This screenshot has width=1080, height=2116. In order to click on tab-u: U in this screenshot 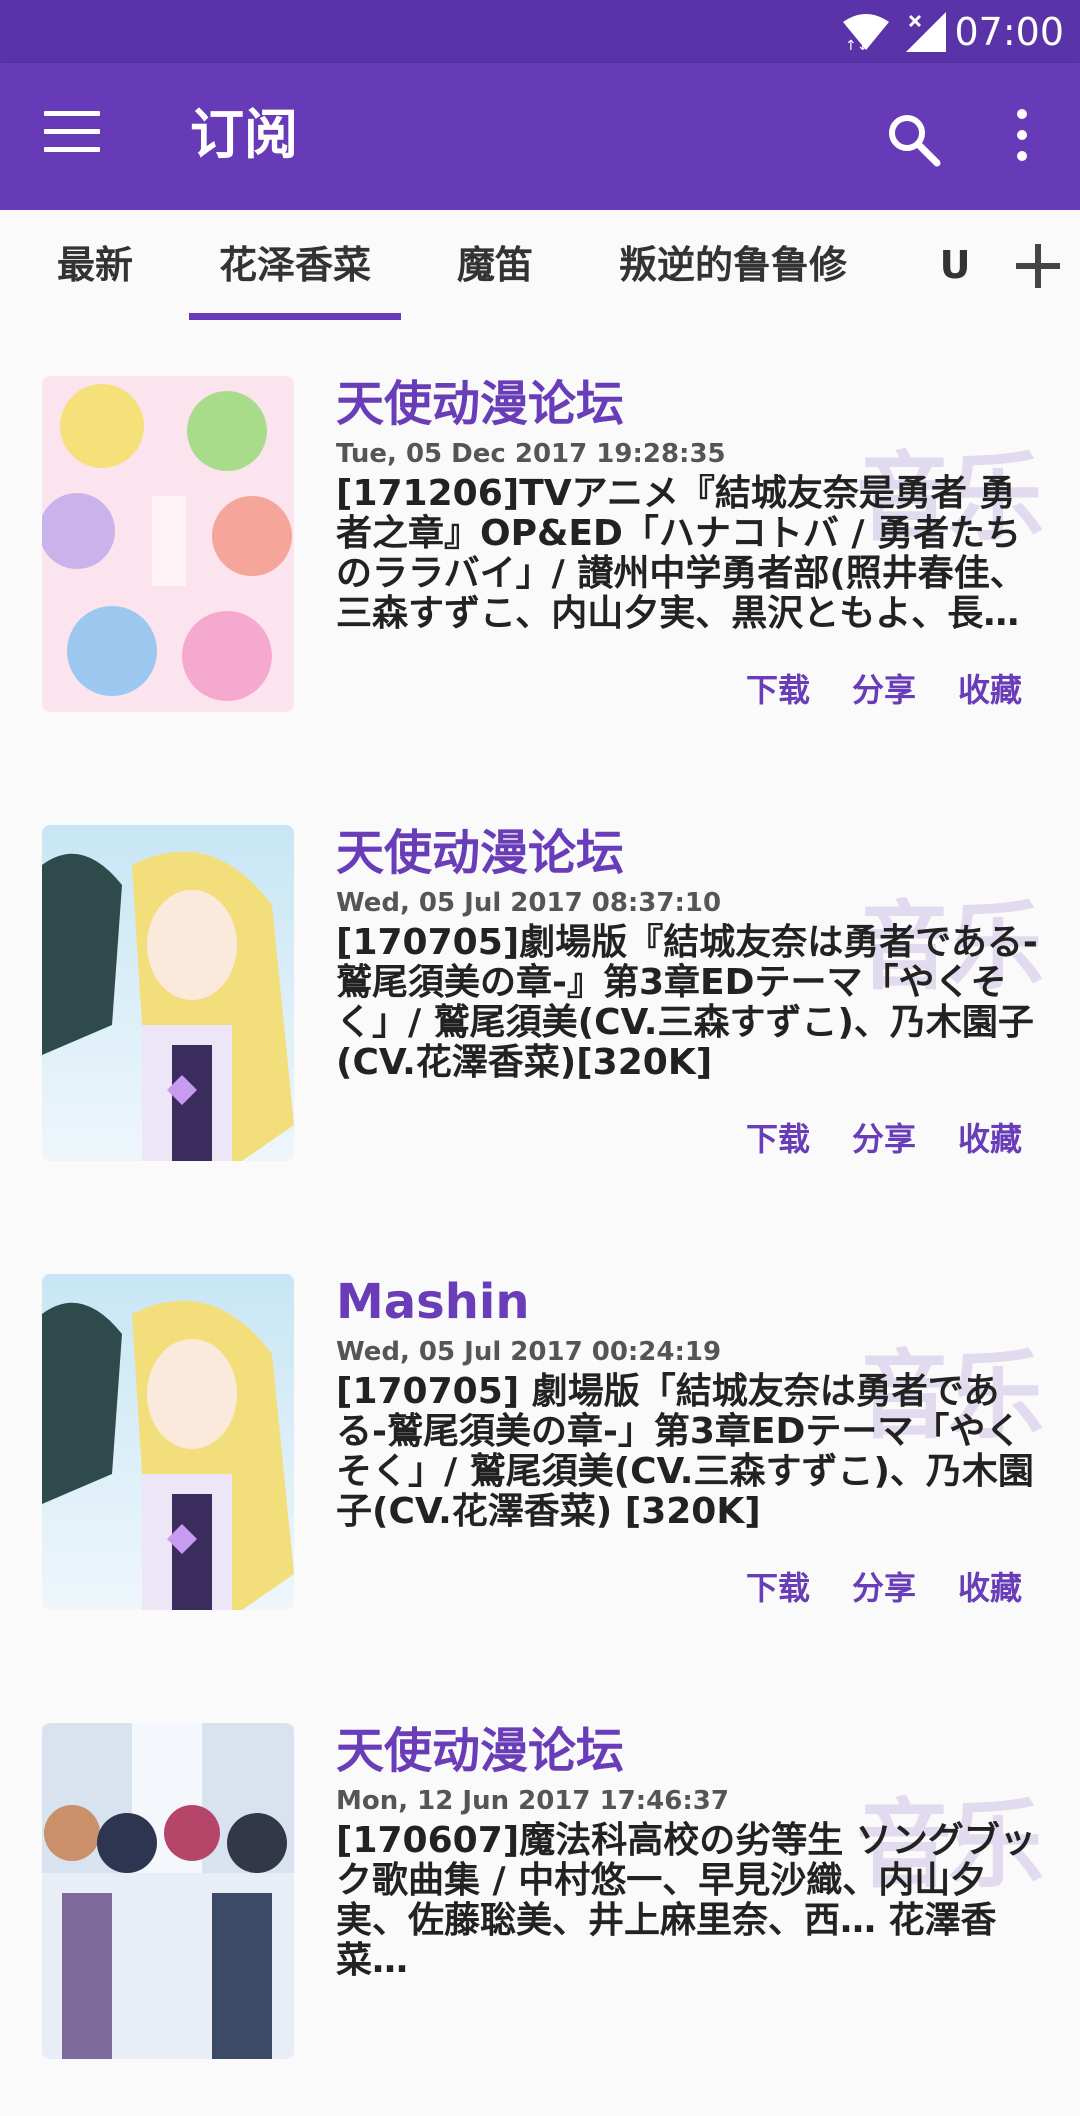, I will do `click(955, 265)`.